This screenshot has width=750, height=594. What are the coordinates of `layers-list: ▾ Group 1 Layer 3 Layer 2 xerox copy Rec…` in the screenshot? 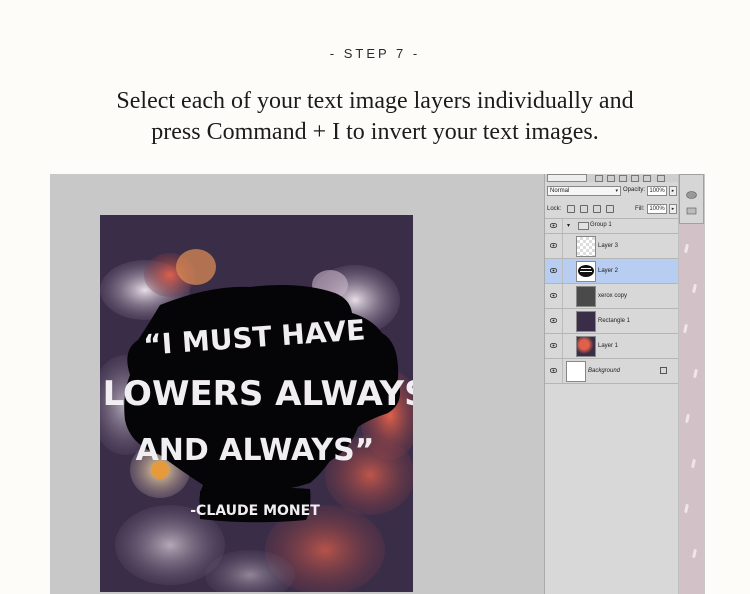 It's located at (612, 301).